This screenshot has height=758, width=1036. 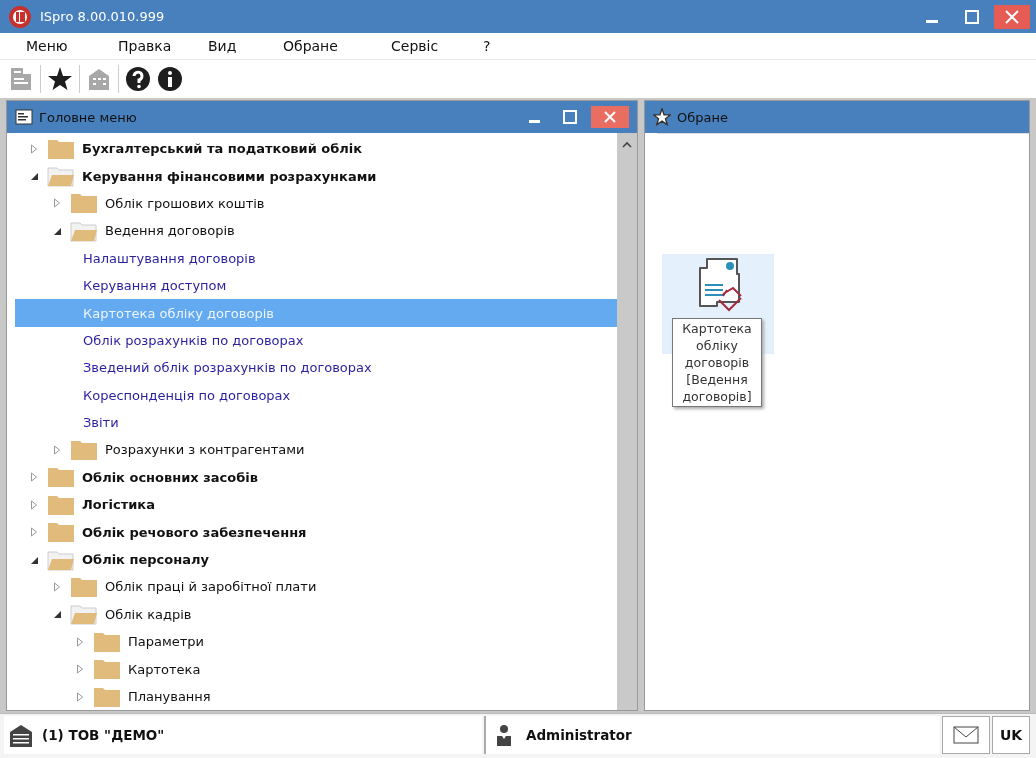 What do you see at coordinates (187, 395) in the screenshot?
I see `menu-link: Кореспонденція по договорах` at bounding box center [187, 395].